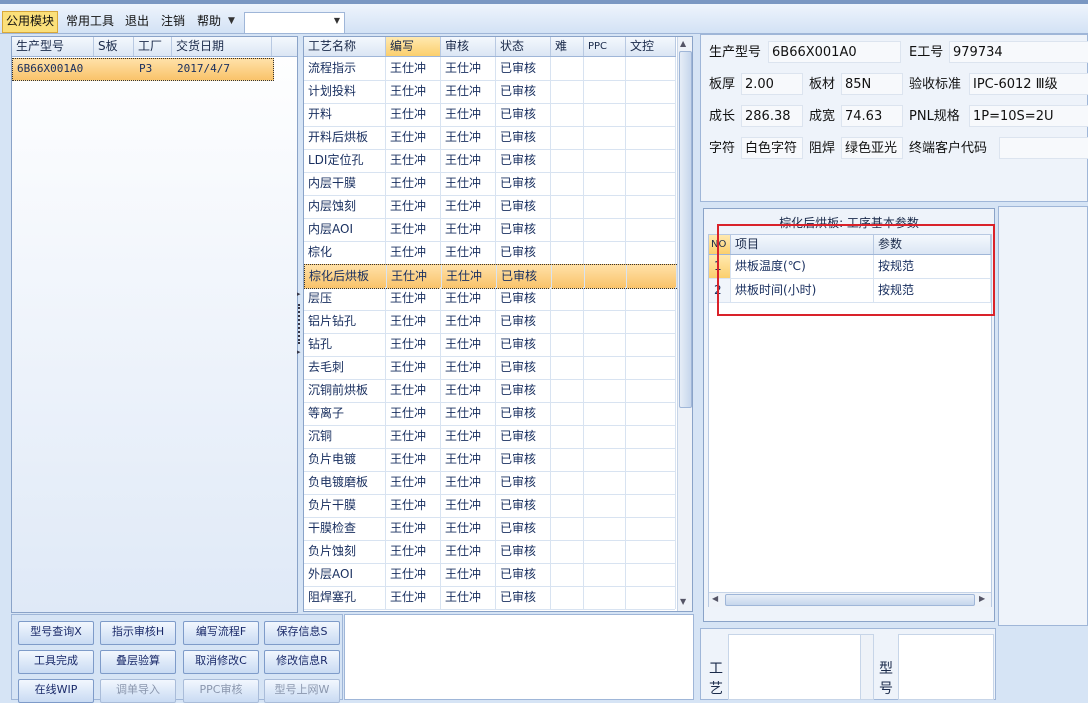 This screenshot has width=1088, height=703. What do you see at coordinates (30, 22) in the screenshot?
I see `menu-public-module: 公用模块` at bounding box center [30, 22].